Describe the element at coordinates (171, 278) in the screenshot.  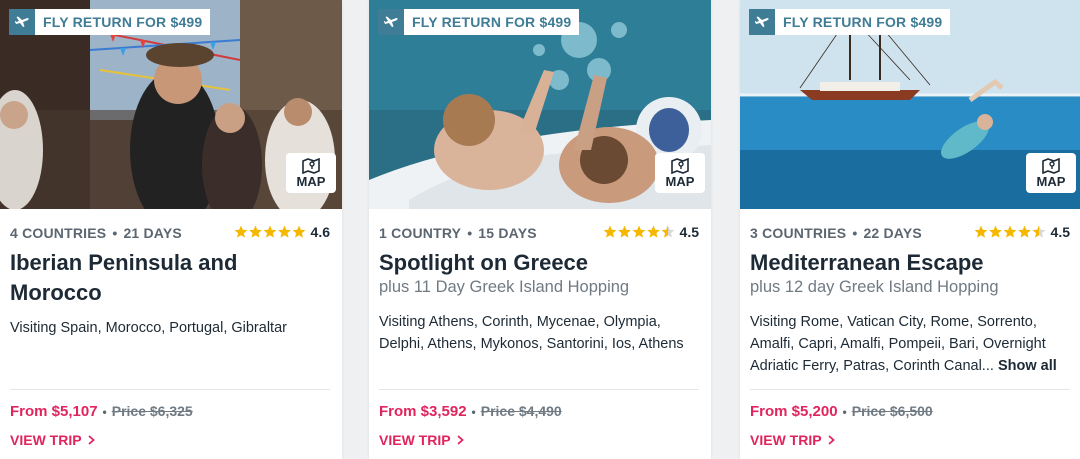
I see `tour-title: Iberian Peninsula and Morocco` at that location.